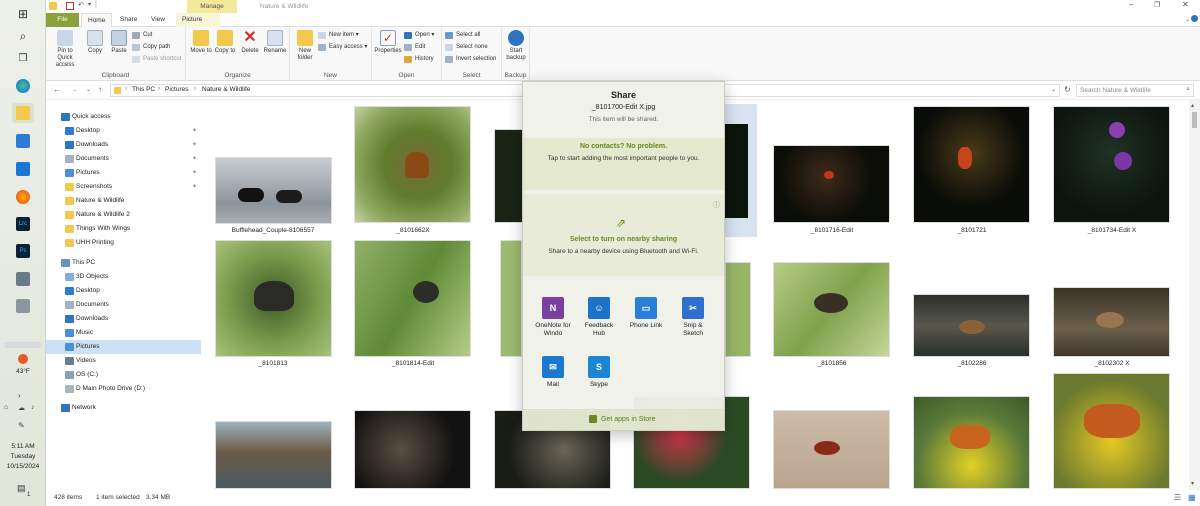 This screenshot has height=506, width=1200. Describe the element at coordinates (158, 20) in the screenshot. I see `tab-view: View` at that location.